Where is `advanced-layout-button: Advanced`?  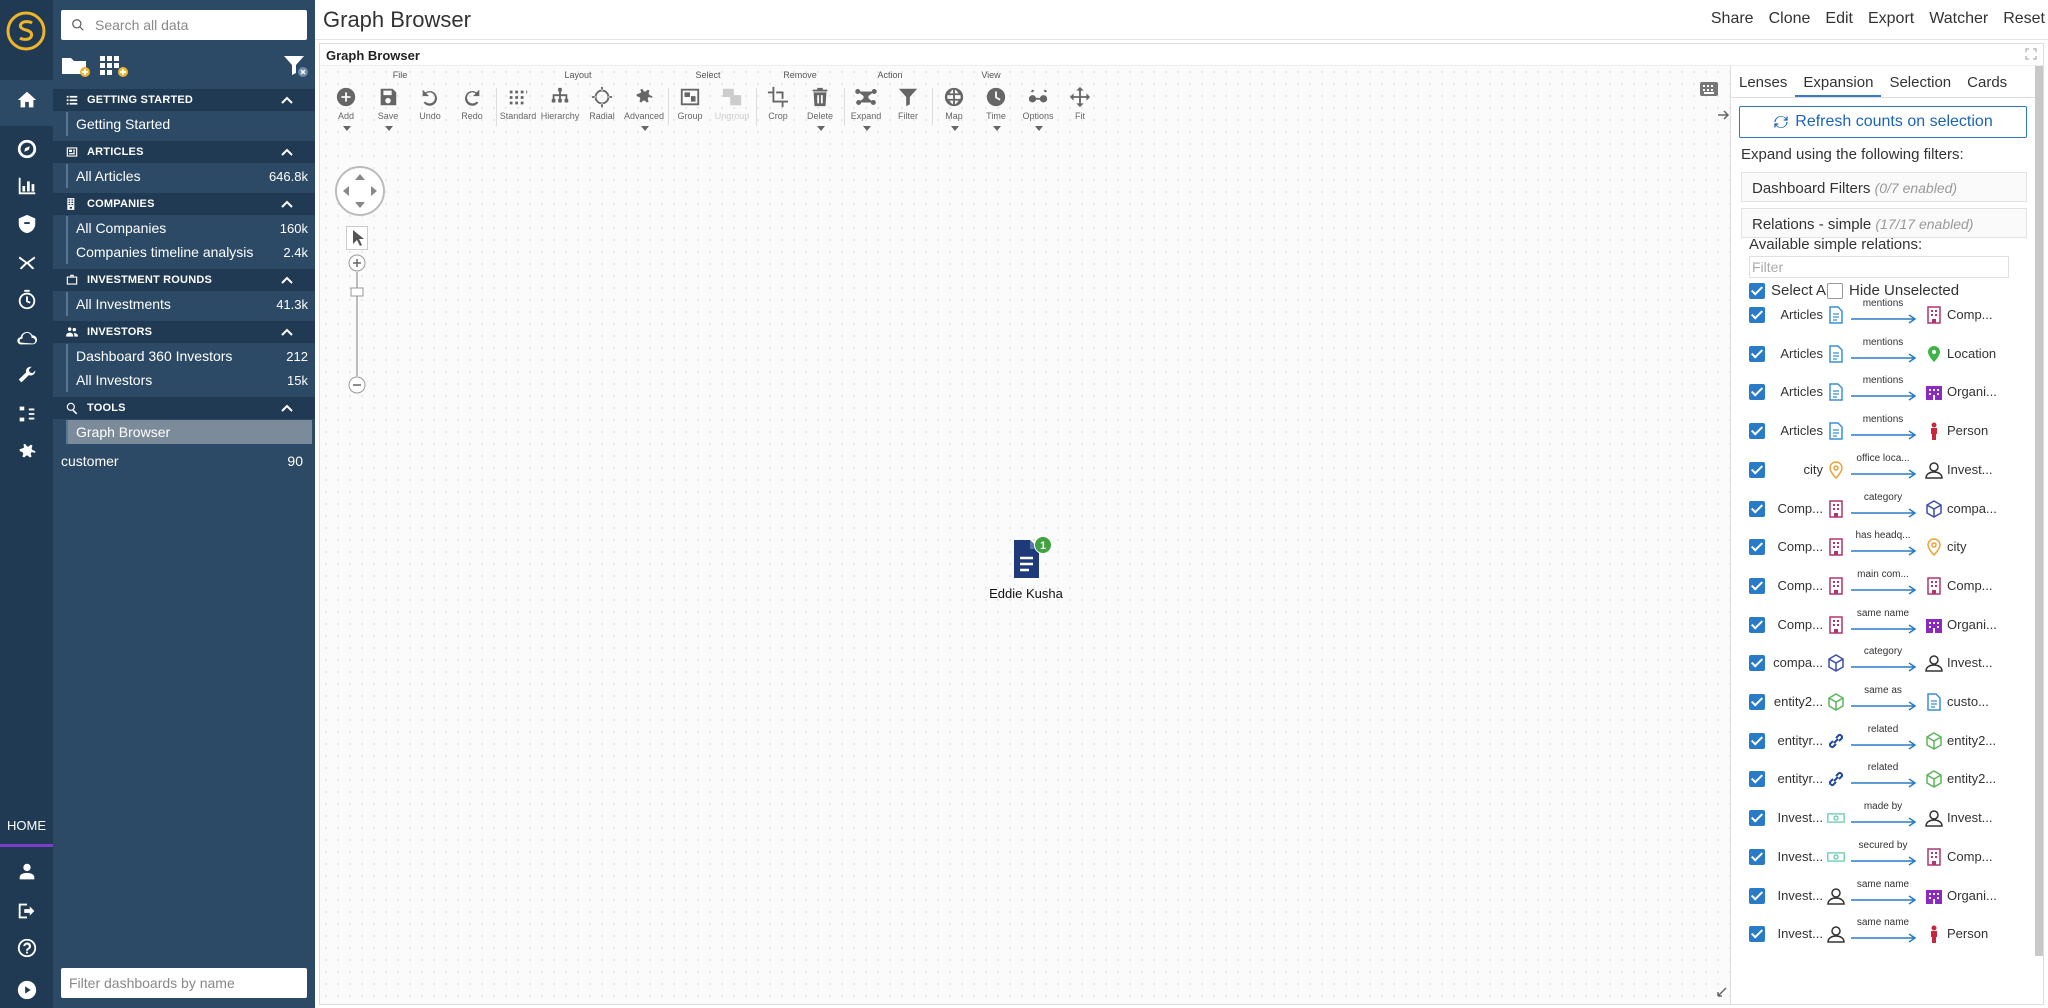
advanced-layout-button: Advanced is located at coordinates (644, 108).